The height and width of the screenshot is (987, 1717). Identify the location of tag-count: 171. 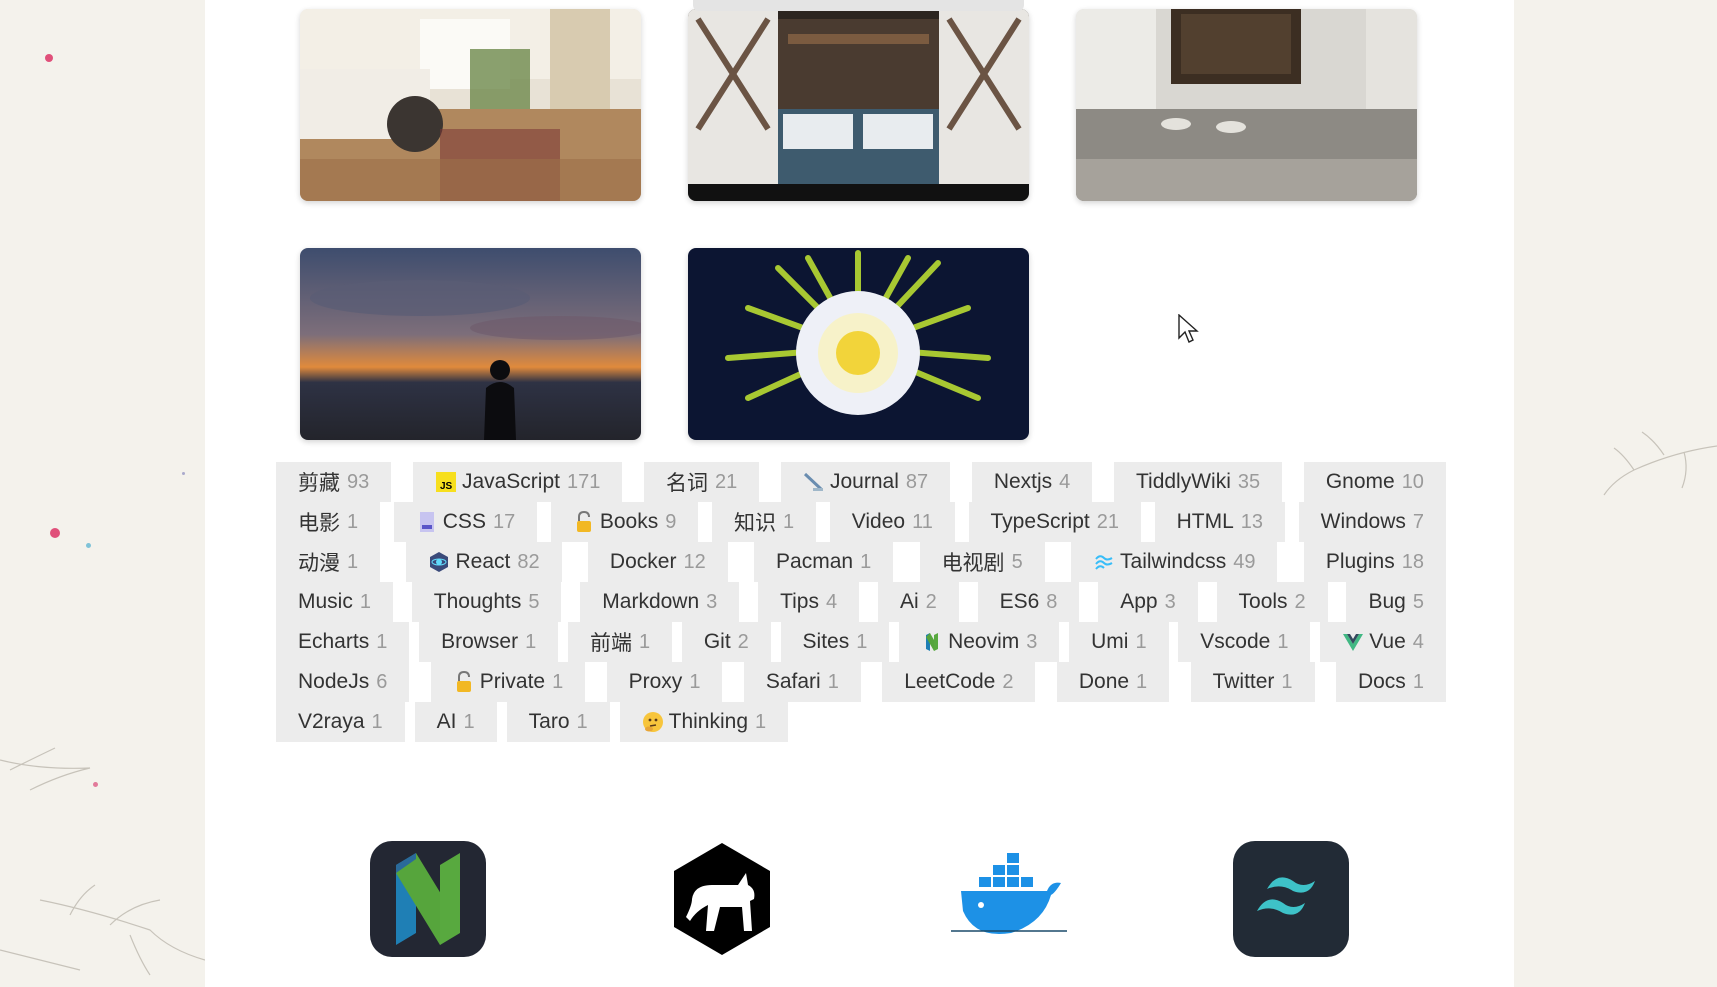
(583, 481).